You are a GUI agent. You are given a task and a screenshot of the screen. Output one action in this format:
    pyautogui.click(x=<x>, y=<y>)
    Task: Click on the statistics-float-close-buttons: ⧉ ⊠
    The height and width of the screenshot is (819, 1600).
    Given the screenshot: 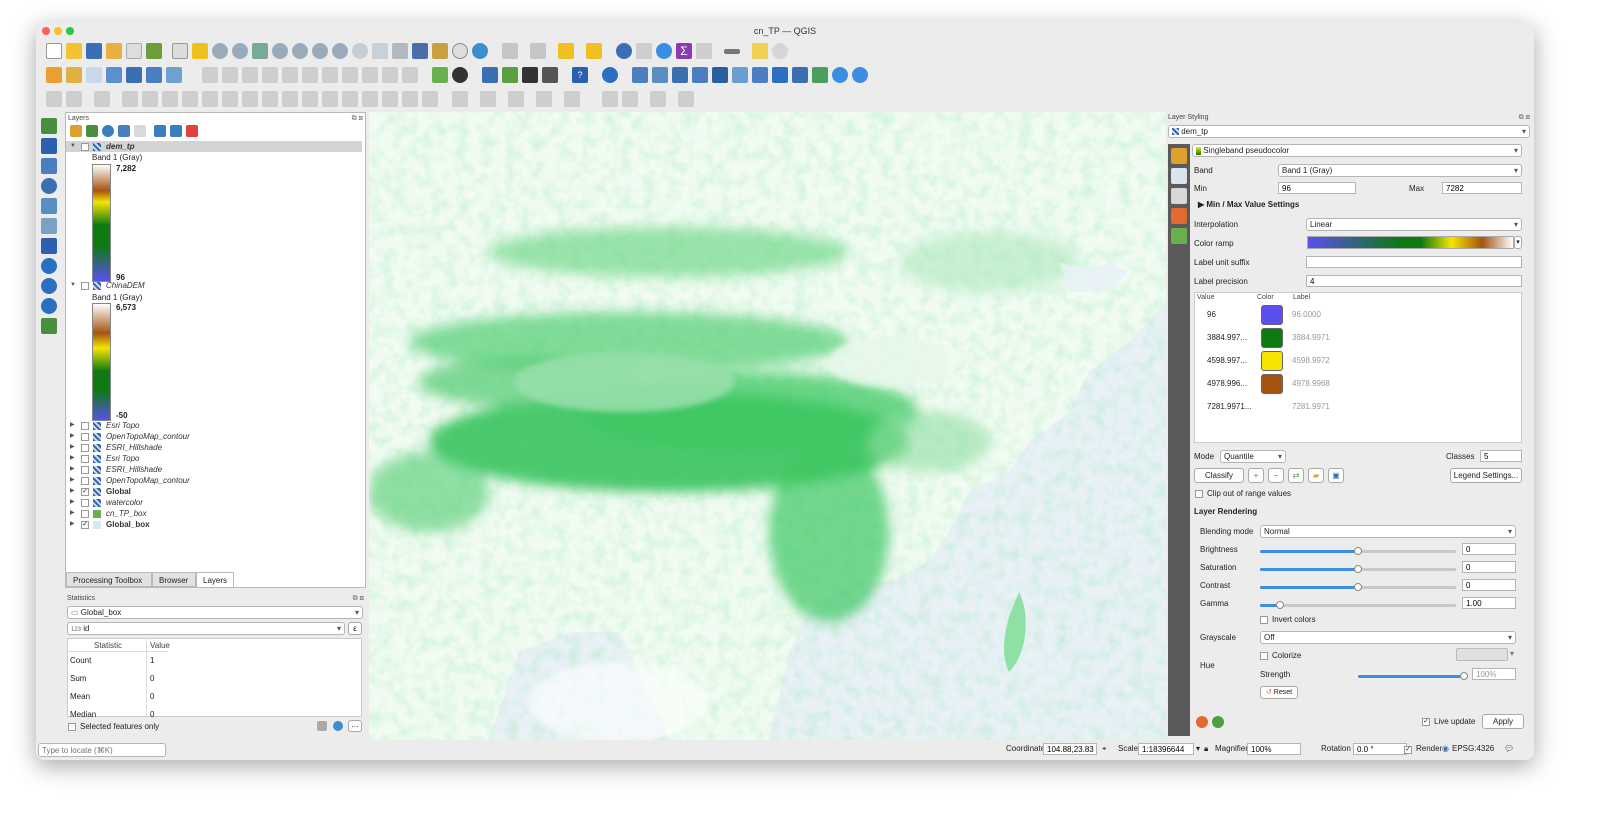 What is the action you would take?
    pyautogui.click(x=358, y=599)
    